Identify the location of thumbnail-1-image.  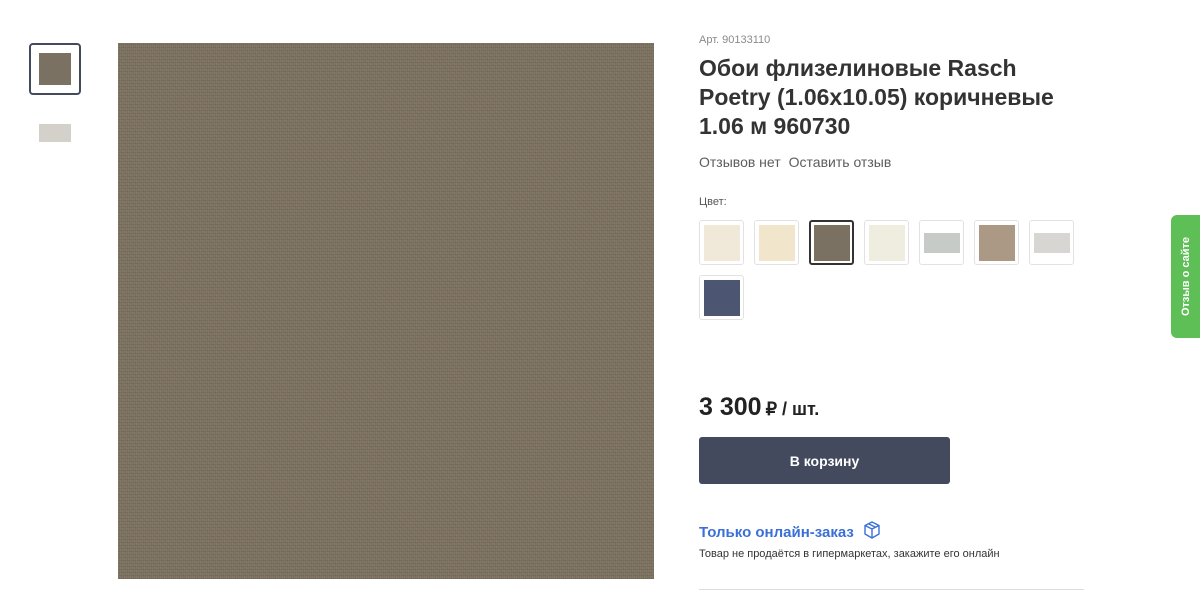
(55, 69).